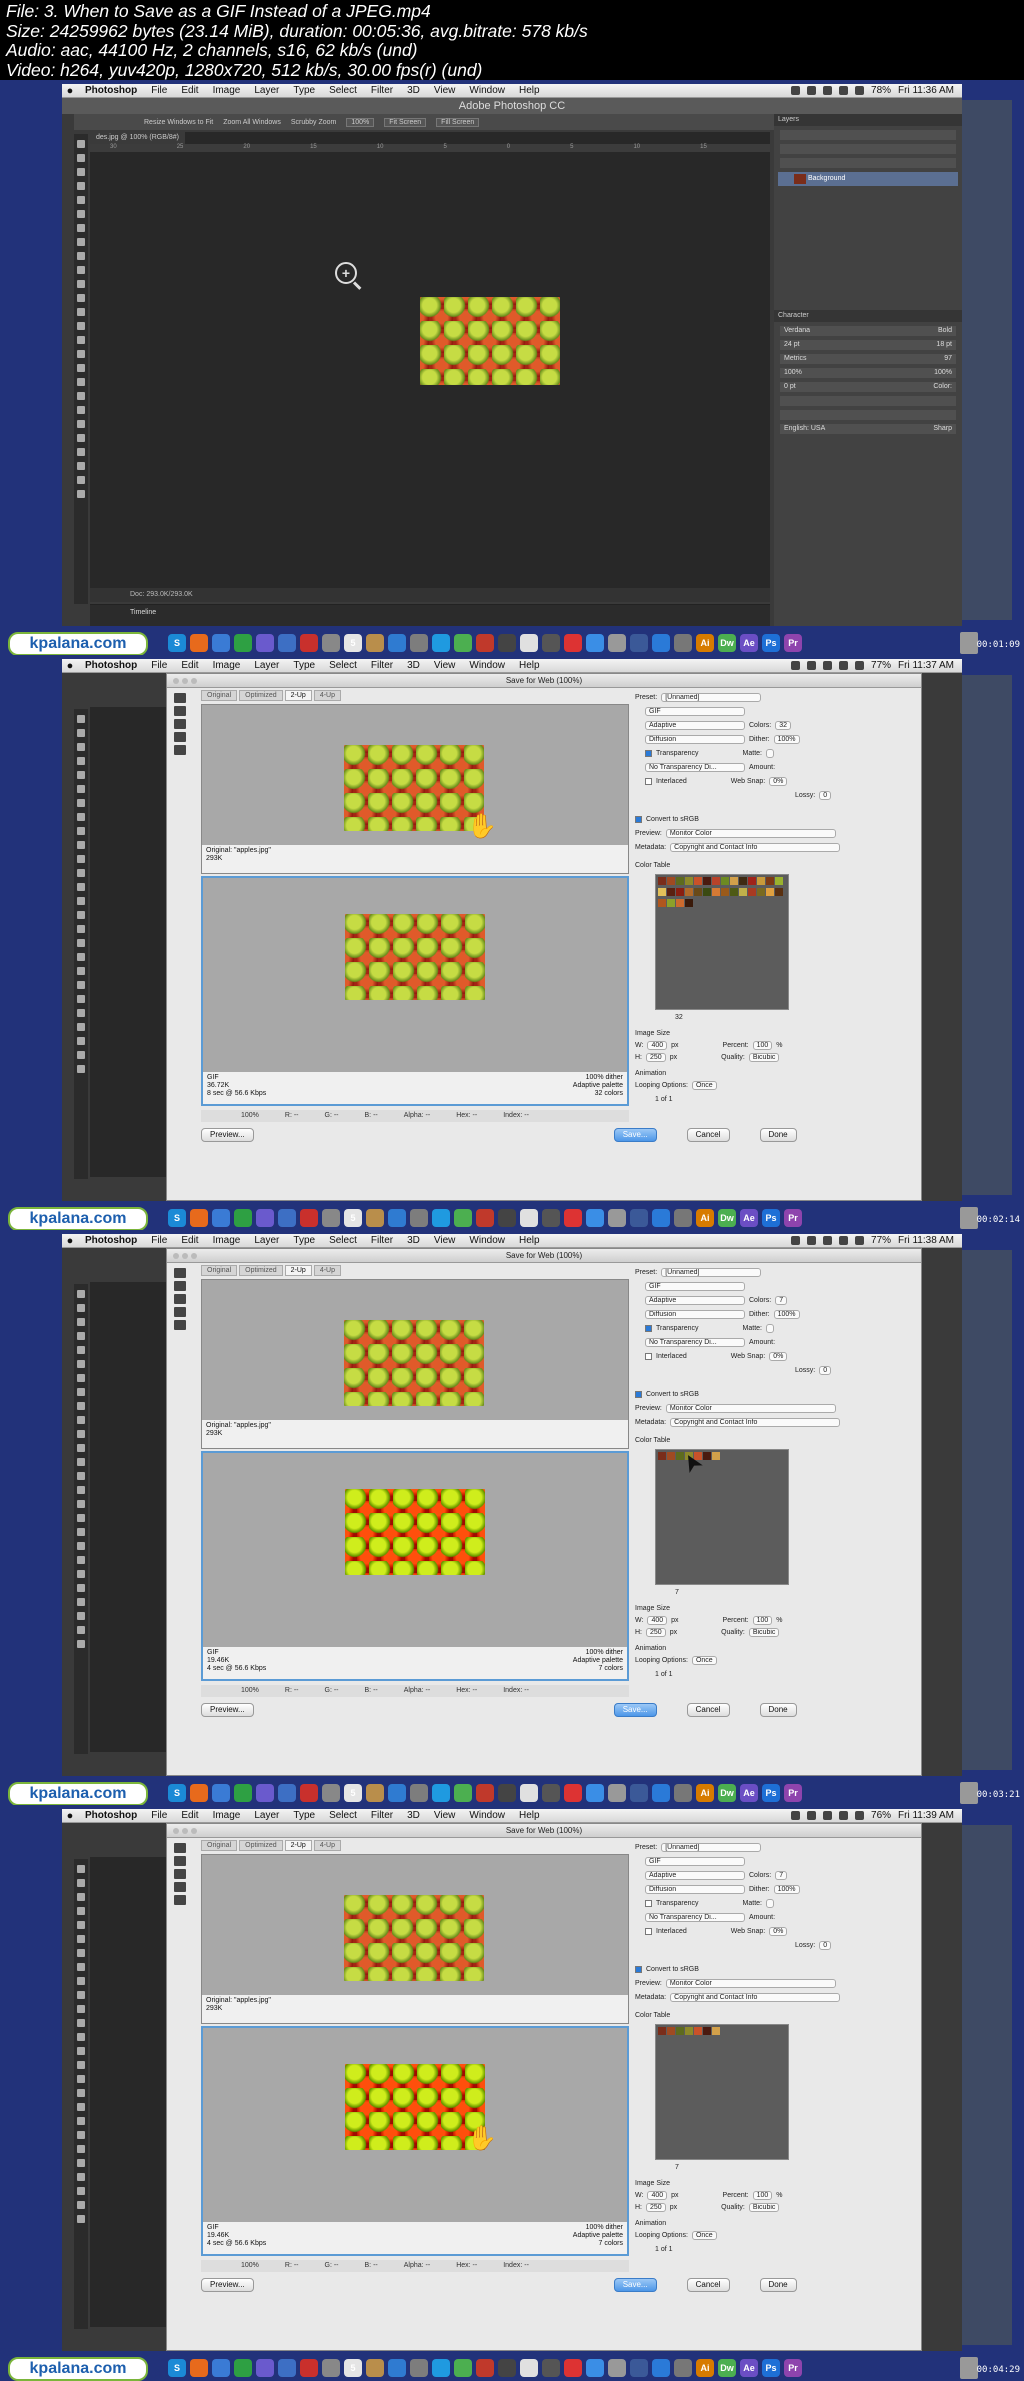 This screenshot has width=1024, height=2381. I want to click on menu-item: Filter, so click(382, 90).